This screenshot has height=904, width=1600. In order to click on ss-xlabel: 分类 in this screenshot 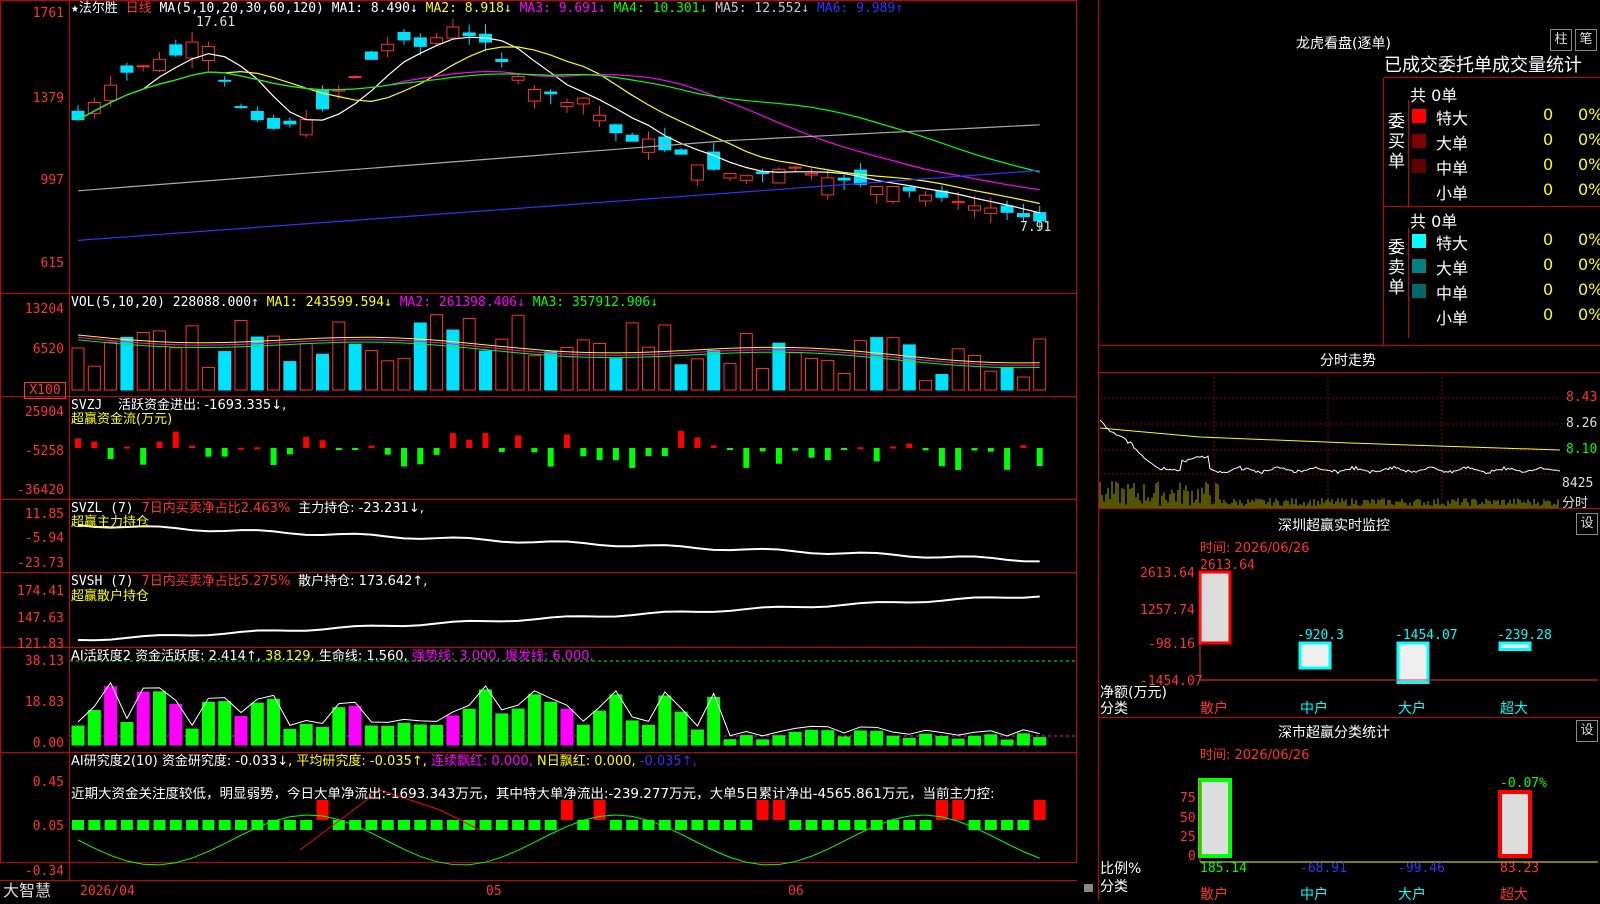, I will do `click(1114, 887)`.